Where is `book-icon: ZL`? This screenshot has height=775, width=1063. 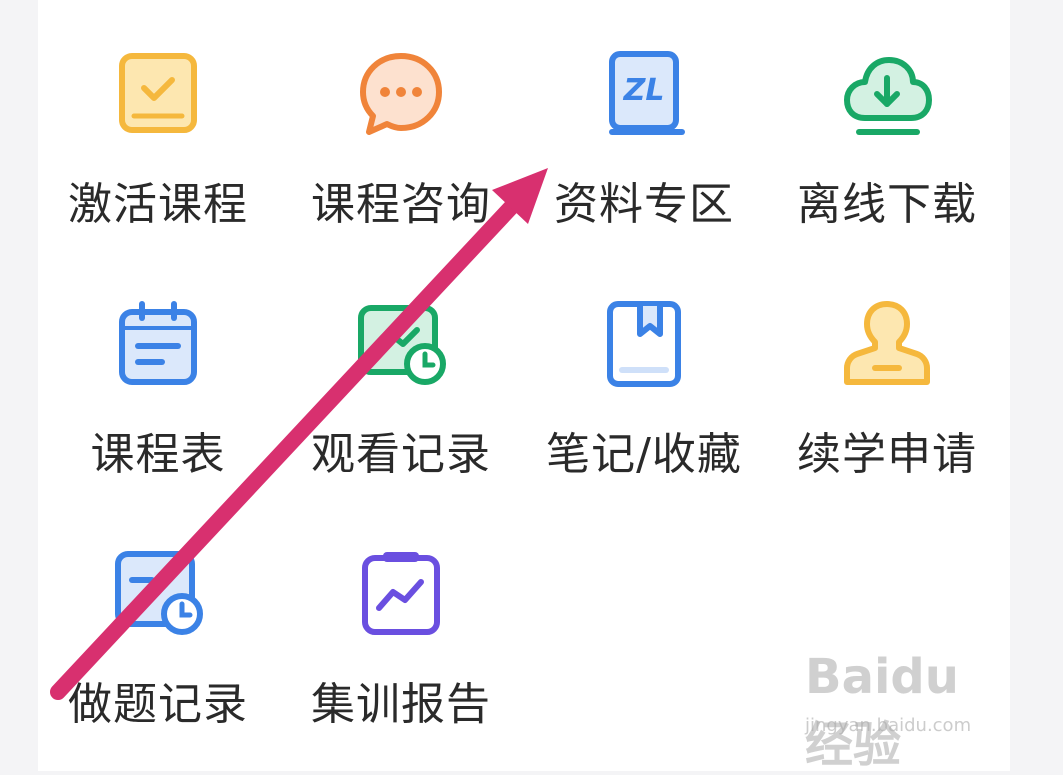
book-icon: ZL is located at coordinates (644, 94).